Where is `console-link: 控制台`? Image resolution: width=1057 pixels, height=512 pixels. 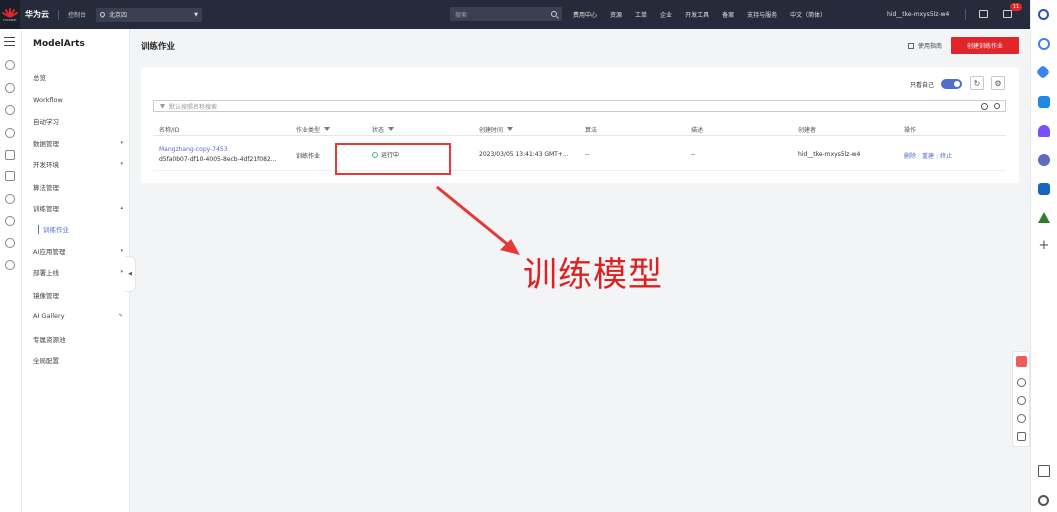 console-link: 控制台 is located at coordinates (77, 14).